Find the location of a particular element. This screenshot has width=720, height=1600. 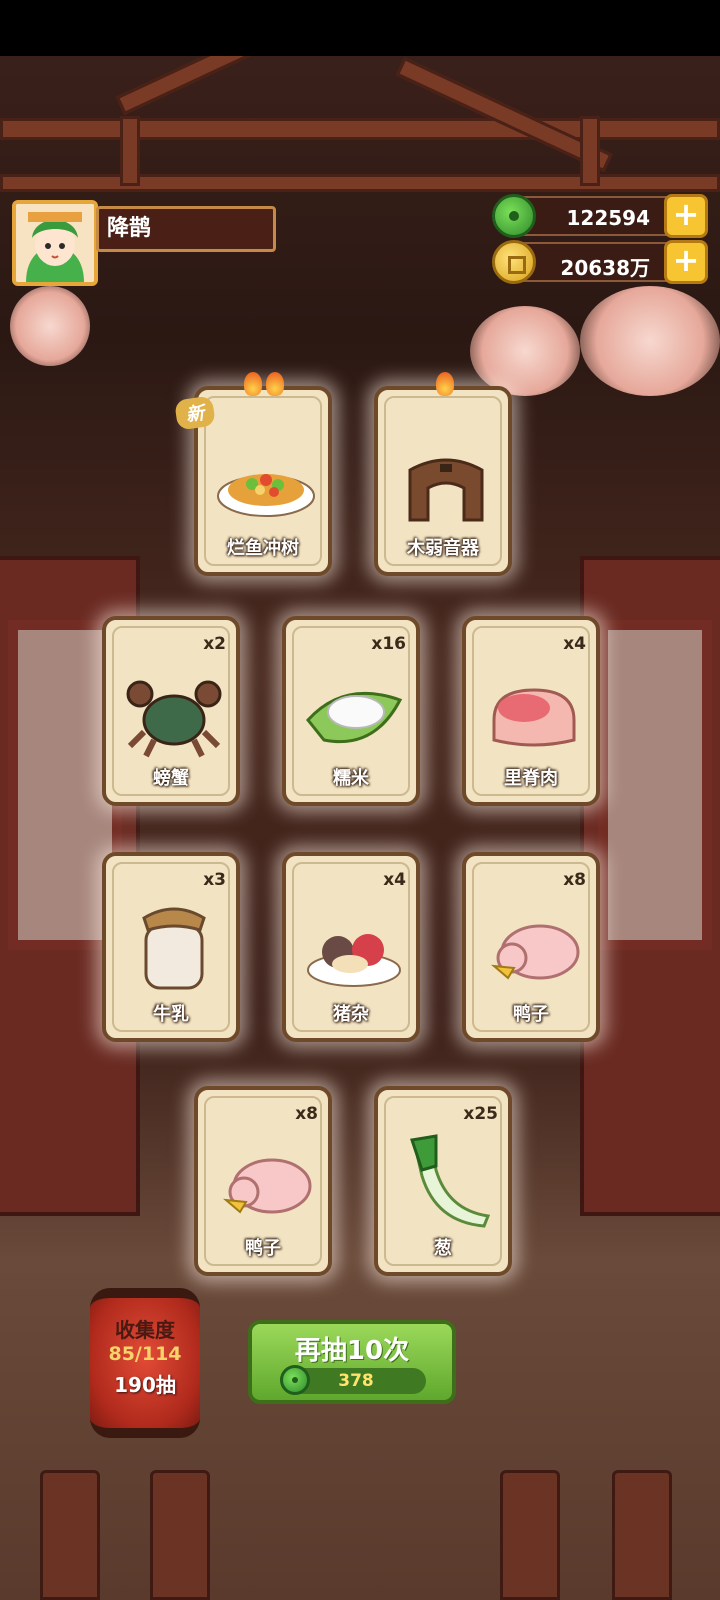

coin-amount: 20638万 is located at coordinates (605, 268).